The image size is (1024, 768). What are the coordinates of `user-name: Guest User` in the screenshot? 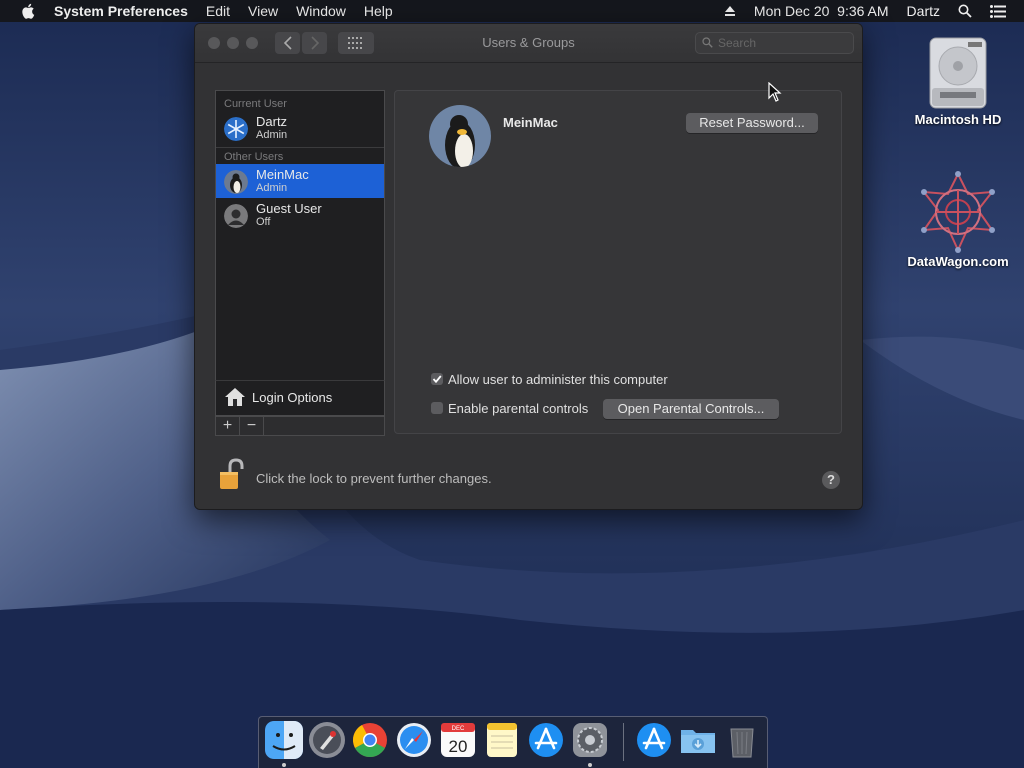 It's located at (289, 208).